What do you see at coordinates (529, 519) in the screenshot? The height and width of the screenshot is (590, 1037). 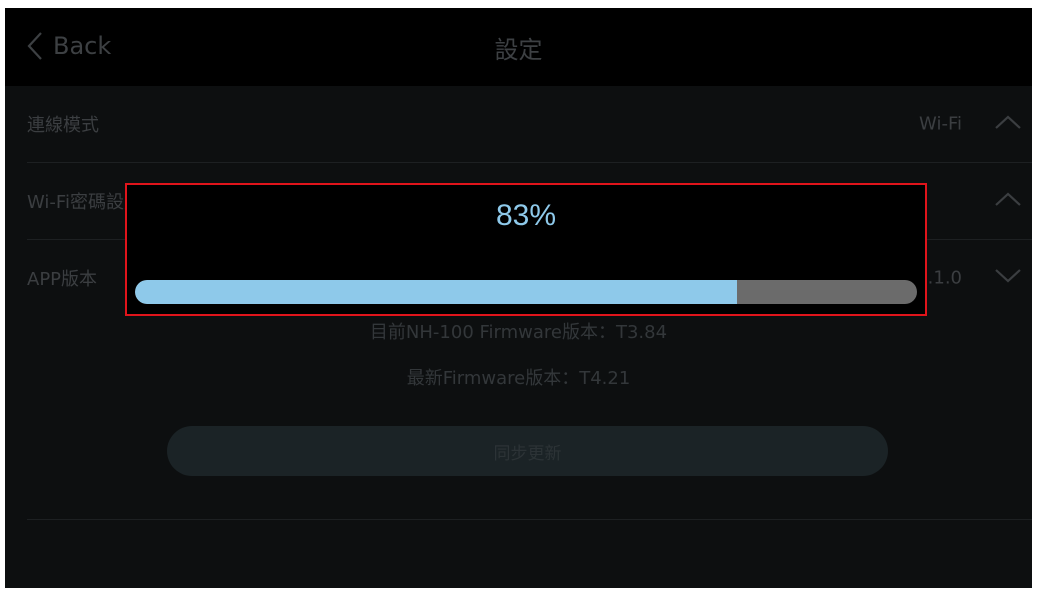 I see `divider` at bounding box center [529, 519].